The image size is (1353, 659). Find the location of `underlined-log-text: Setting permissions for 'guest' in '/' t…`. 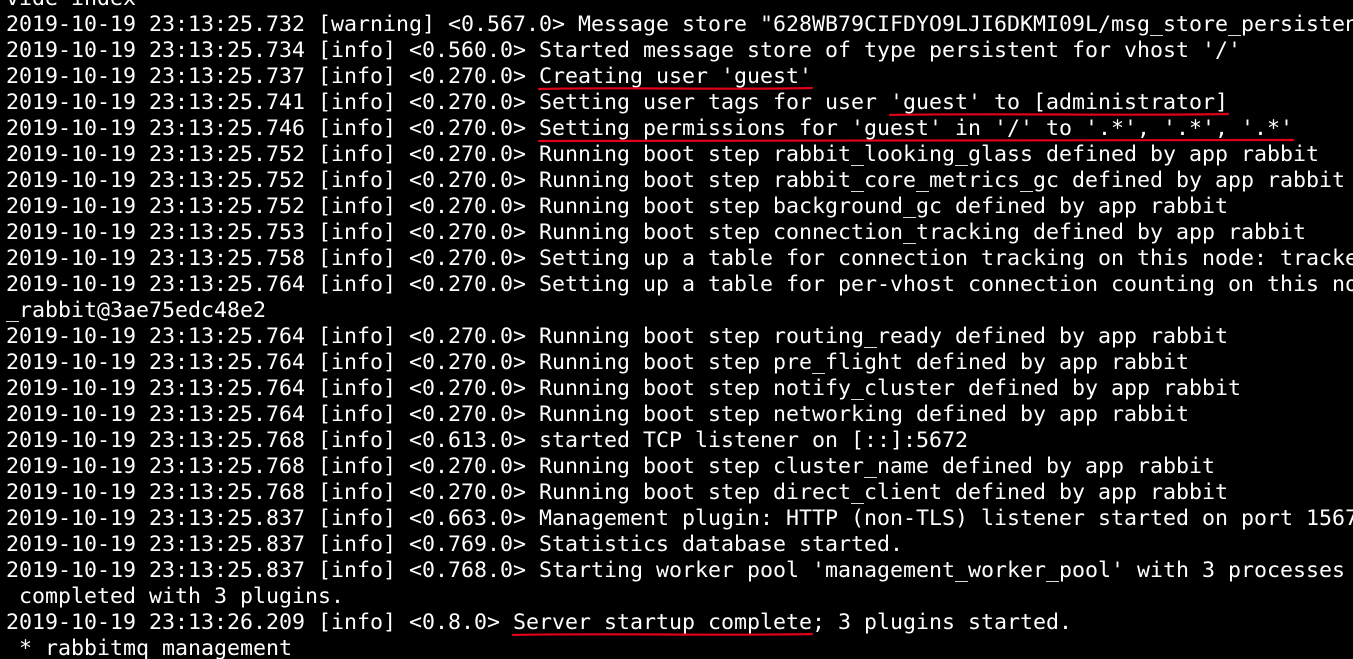

underlined-log-text: Setting permissions for 'guest' in '/' t… is located at coordinates (916, 128).